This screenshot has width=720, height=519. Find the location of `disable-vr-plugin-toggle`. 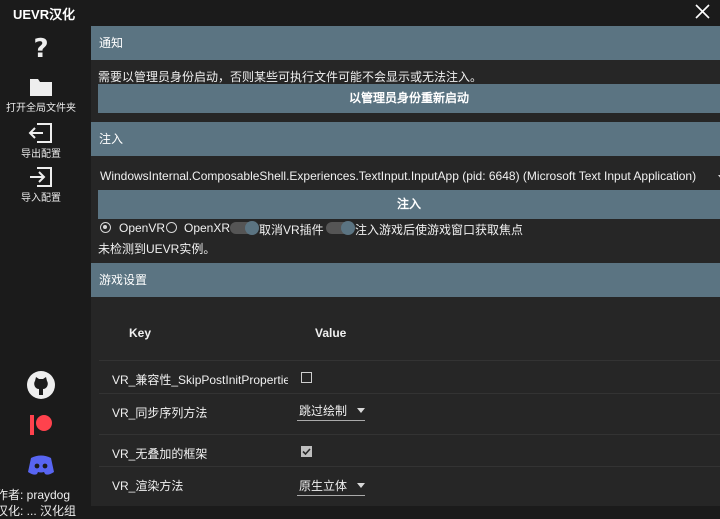

disable-vr-plugin-toggle is located at coordinates (244, 228).